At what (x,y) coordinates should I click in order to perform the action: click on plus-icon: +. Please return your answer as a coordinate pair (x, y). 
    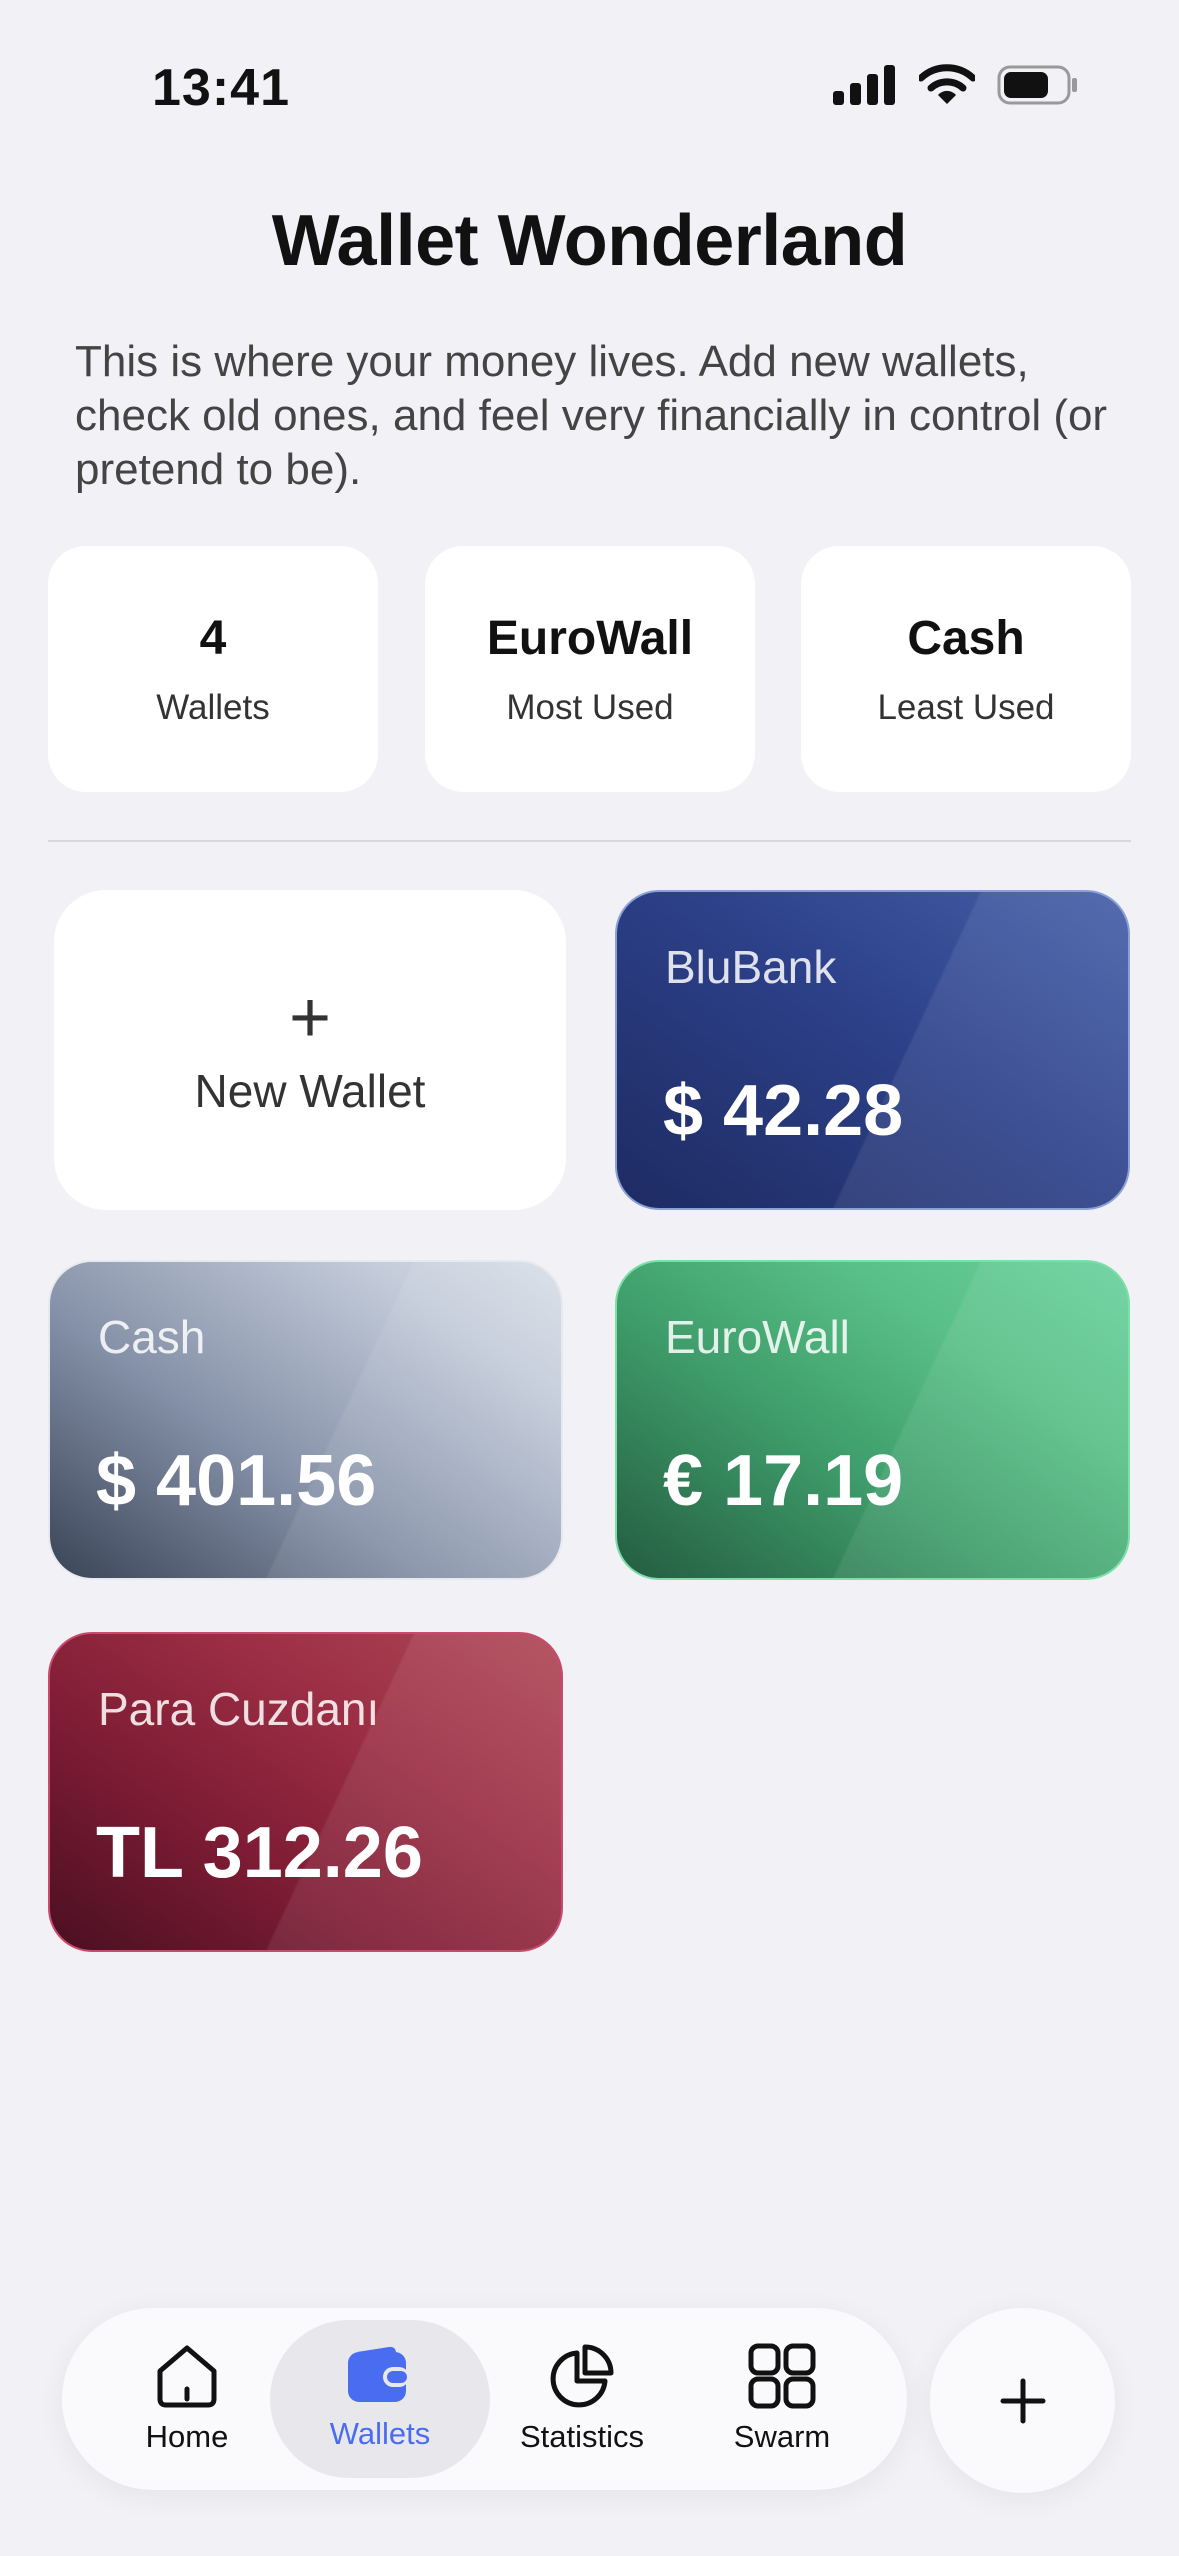
    Looking at the image, I should click on (310, 1018).